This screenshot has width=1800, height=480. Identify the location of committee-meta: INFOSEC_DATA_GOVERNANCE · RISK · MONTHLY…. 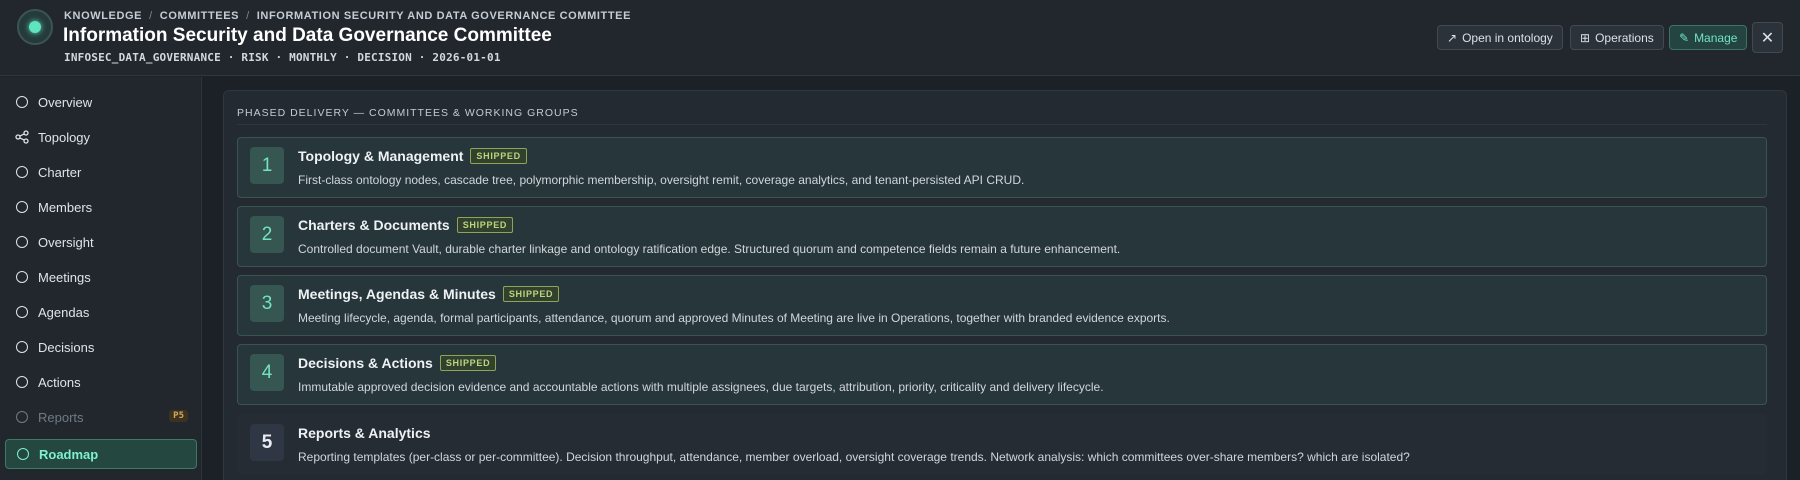
(282, 57).